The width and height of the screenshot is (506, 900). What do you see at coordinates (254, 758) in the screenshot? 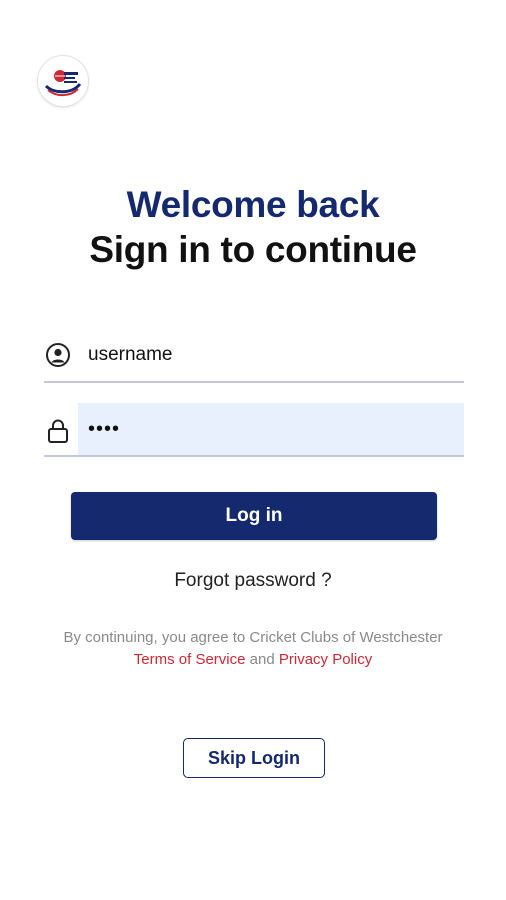
I see `skip-login-button: Skip Login` at bounding box center [254, 758].